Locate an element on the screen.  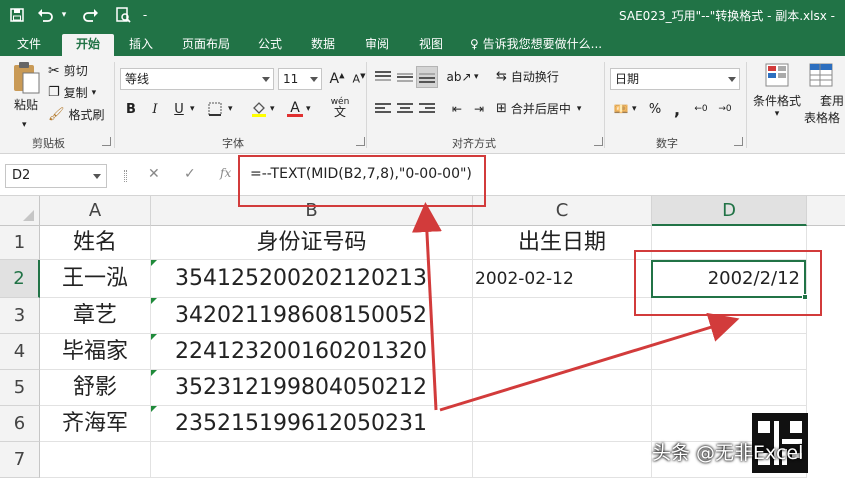
insert-function-icon: fx is located at coordinates (225, 173).